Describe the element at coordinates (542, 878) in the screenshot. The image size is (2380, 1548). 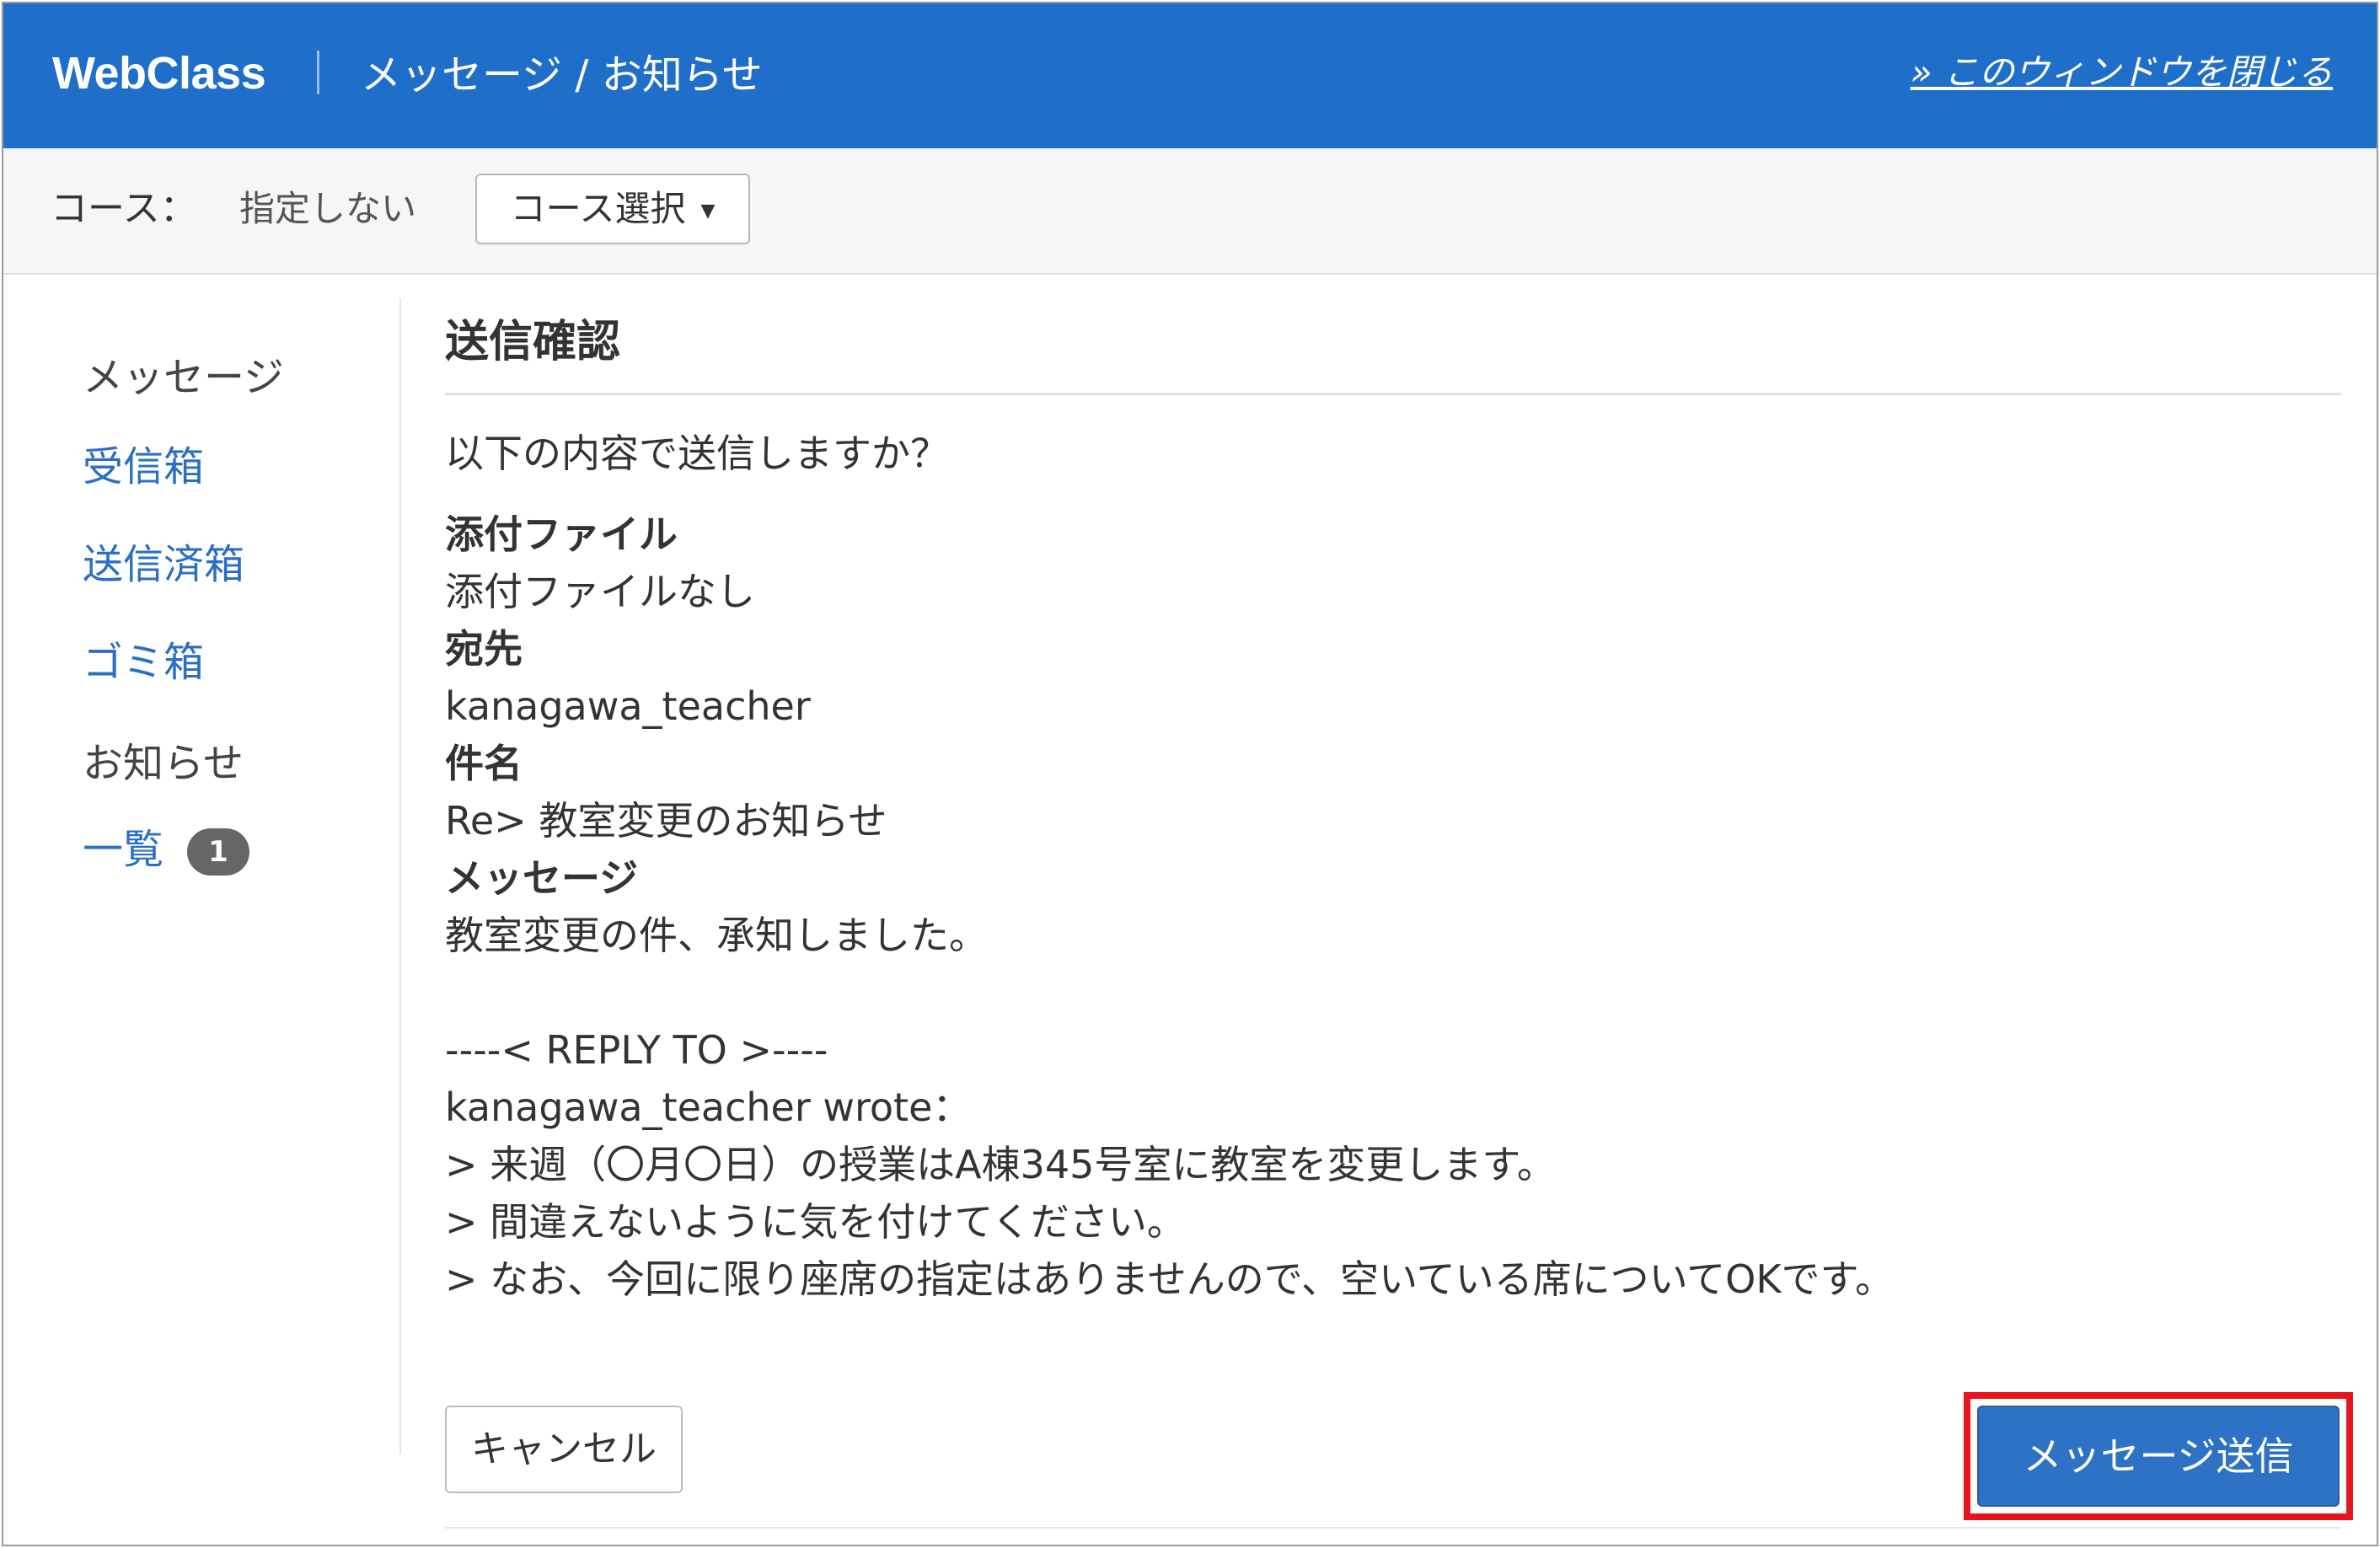
I see `message-label: メッセージ` at that location.